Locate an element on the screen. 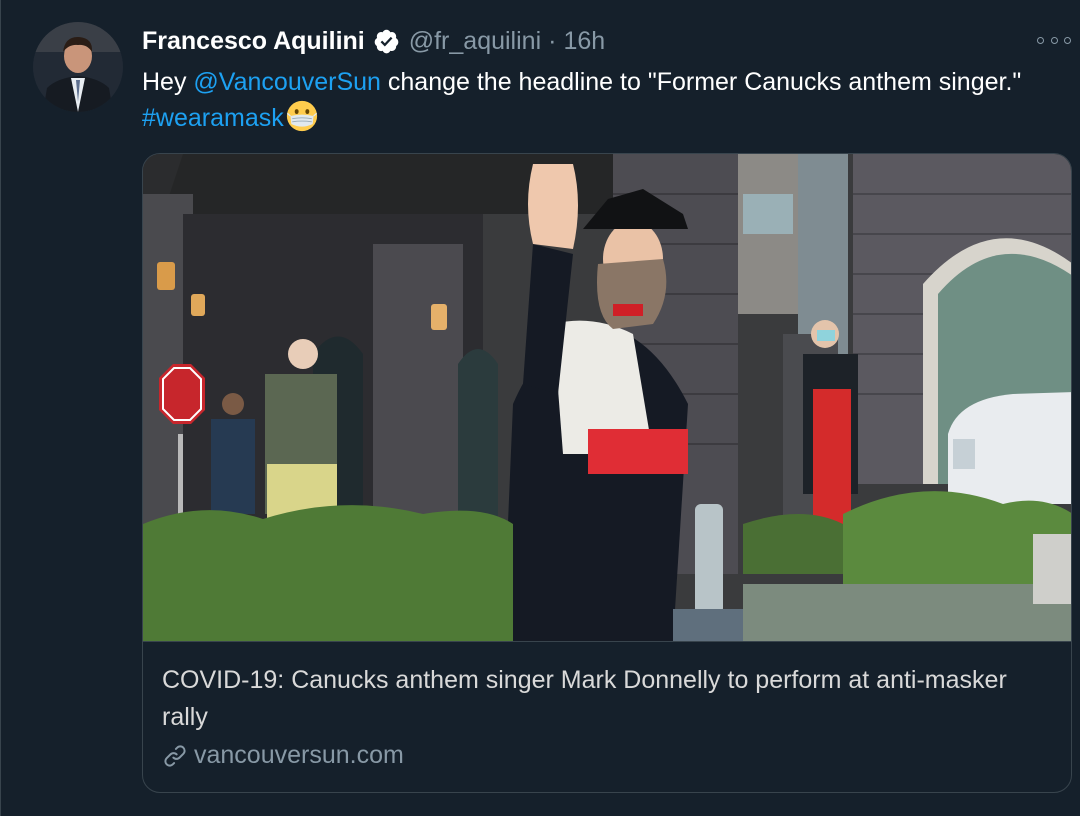  display-name: Francesco Aquilini is located at coordinates (253, 41).